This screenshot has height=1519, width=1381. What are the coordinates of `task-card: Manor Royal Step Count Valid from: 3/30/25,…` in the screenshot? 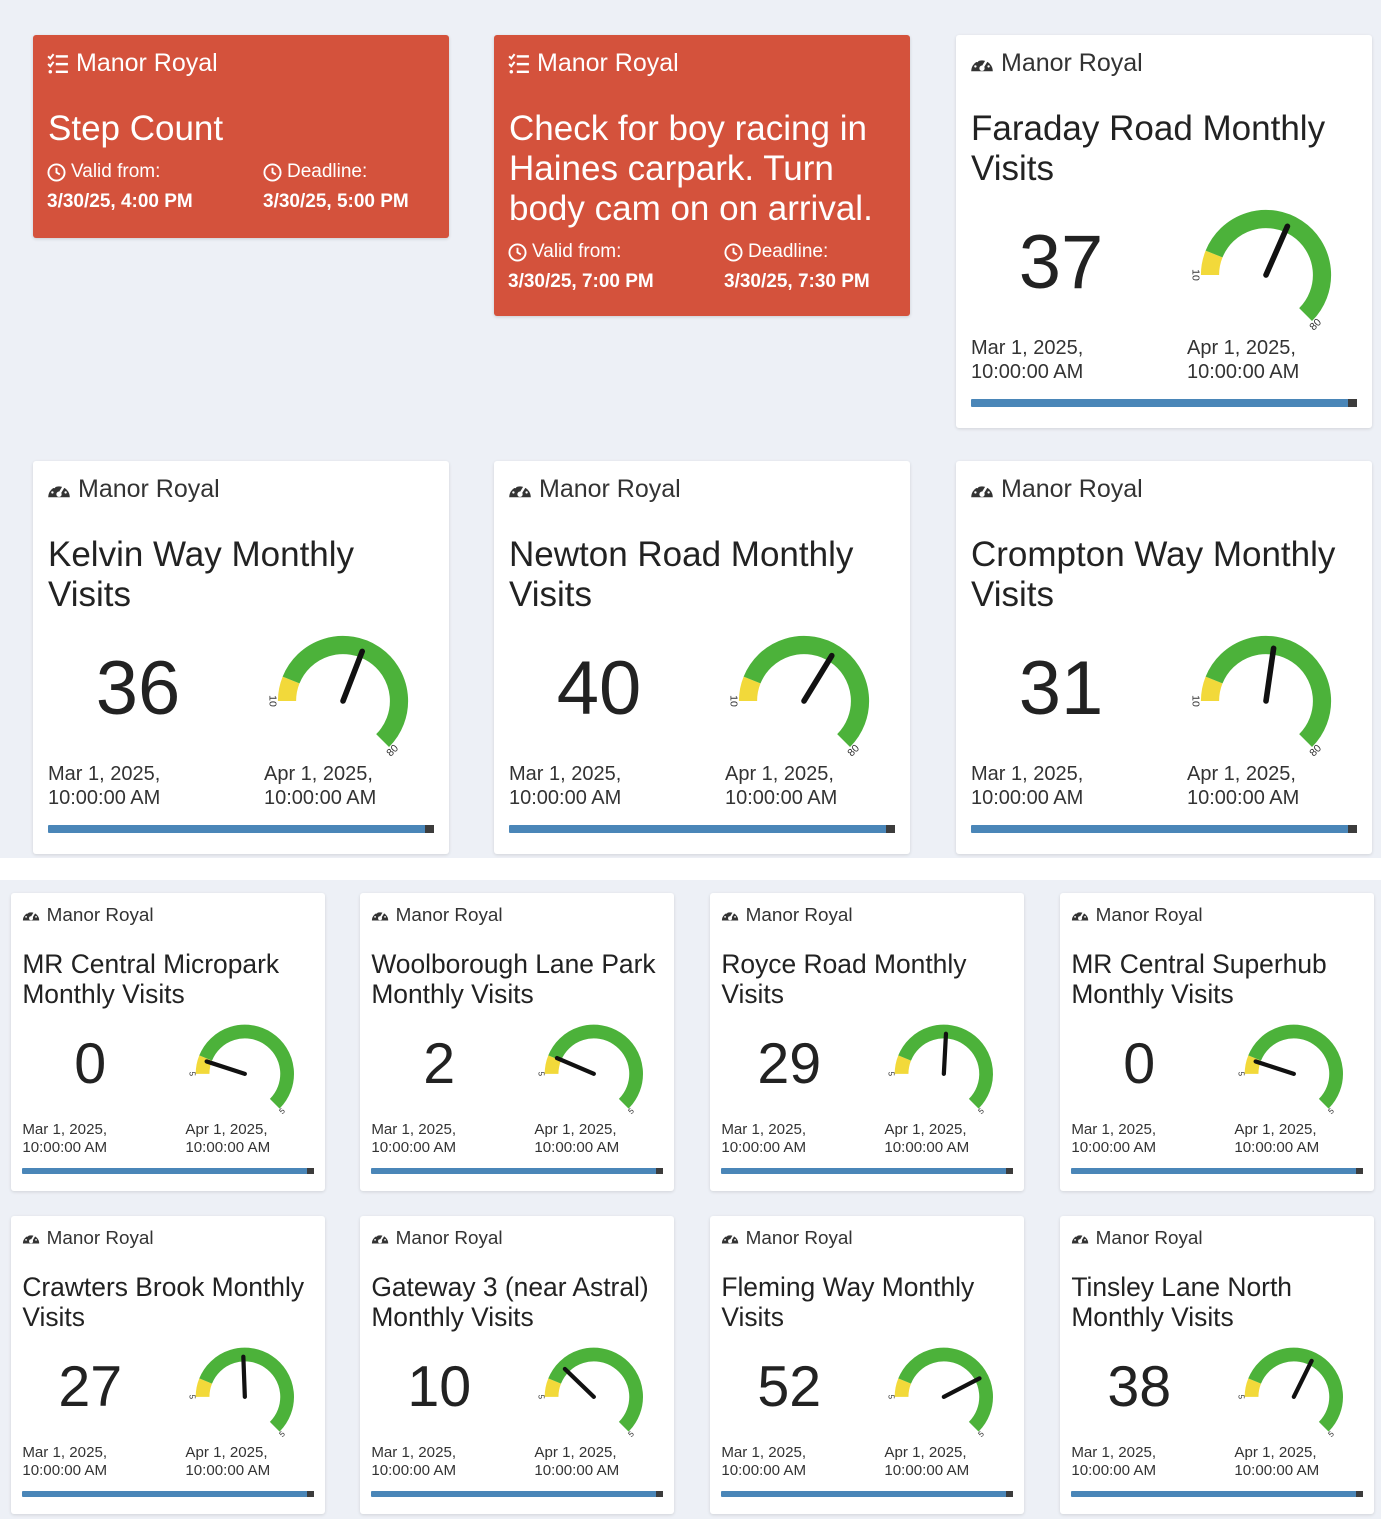 It's located at (241, 136).